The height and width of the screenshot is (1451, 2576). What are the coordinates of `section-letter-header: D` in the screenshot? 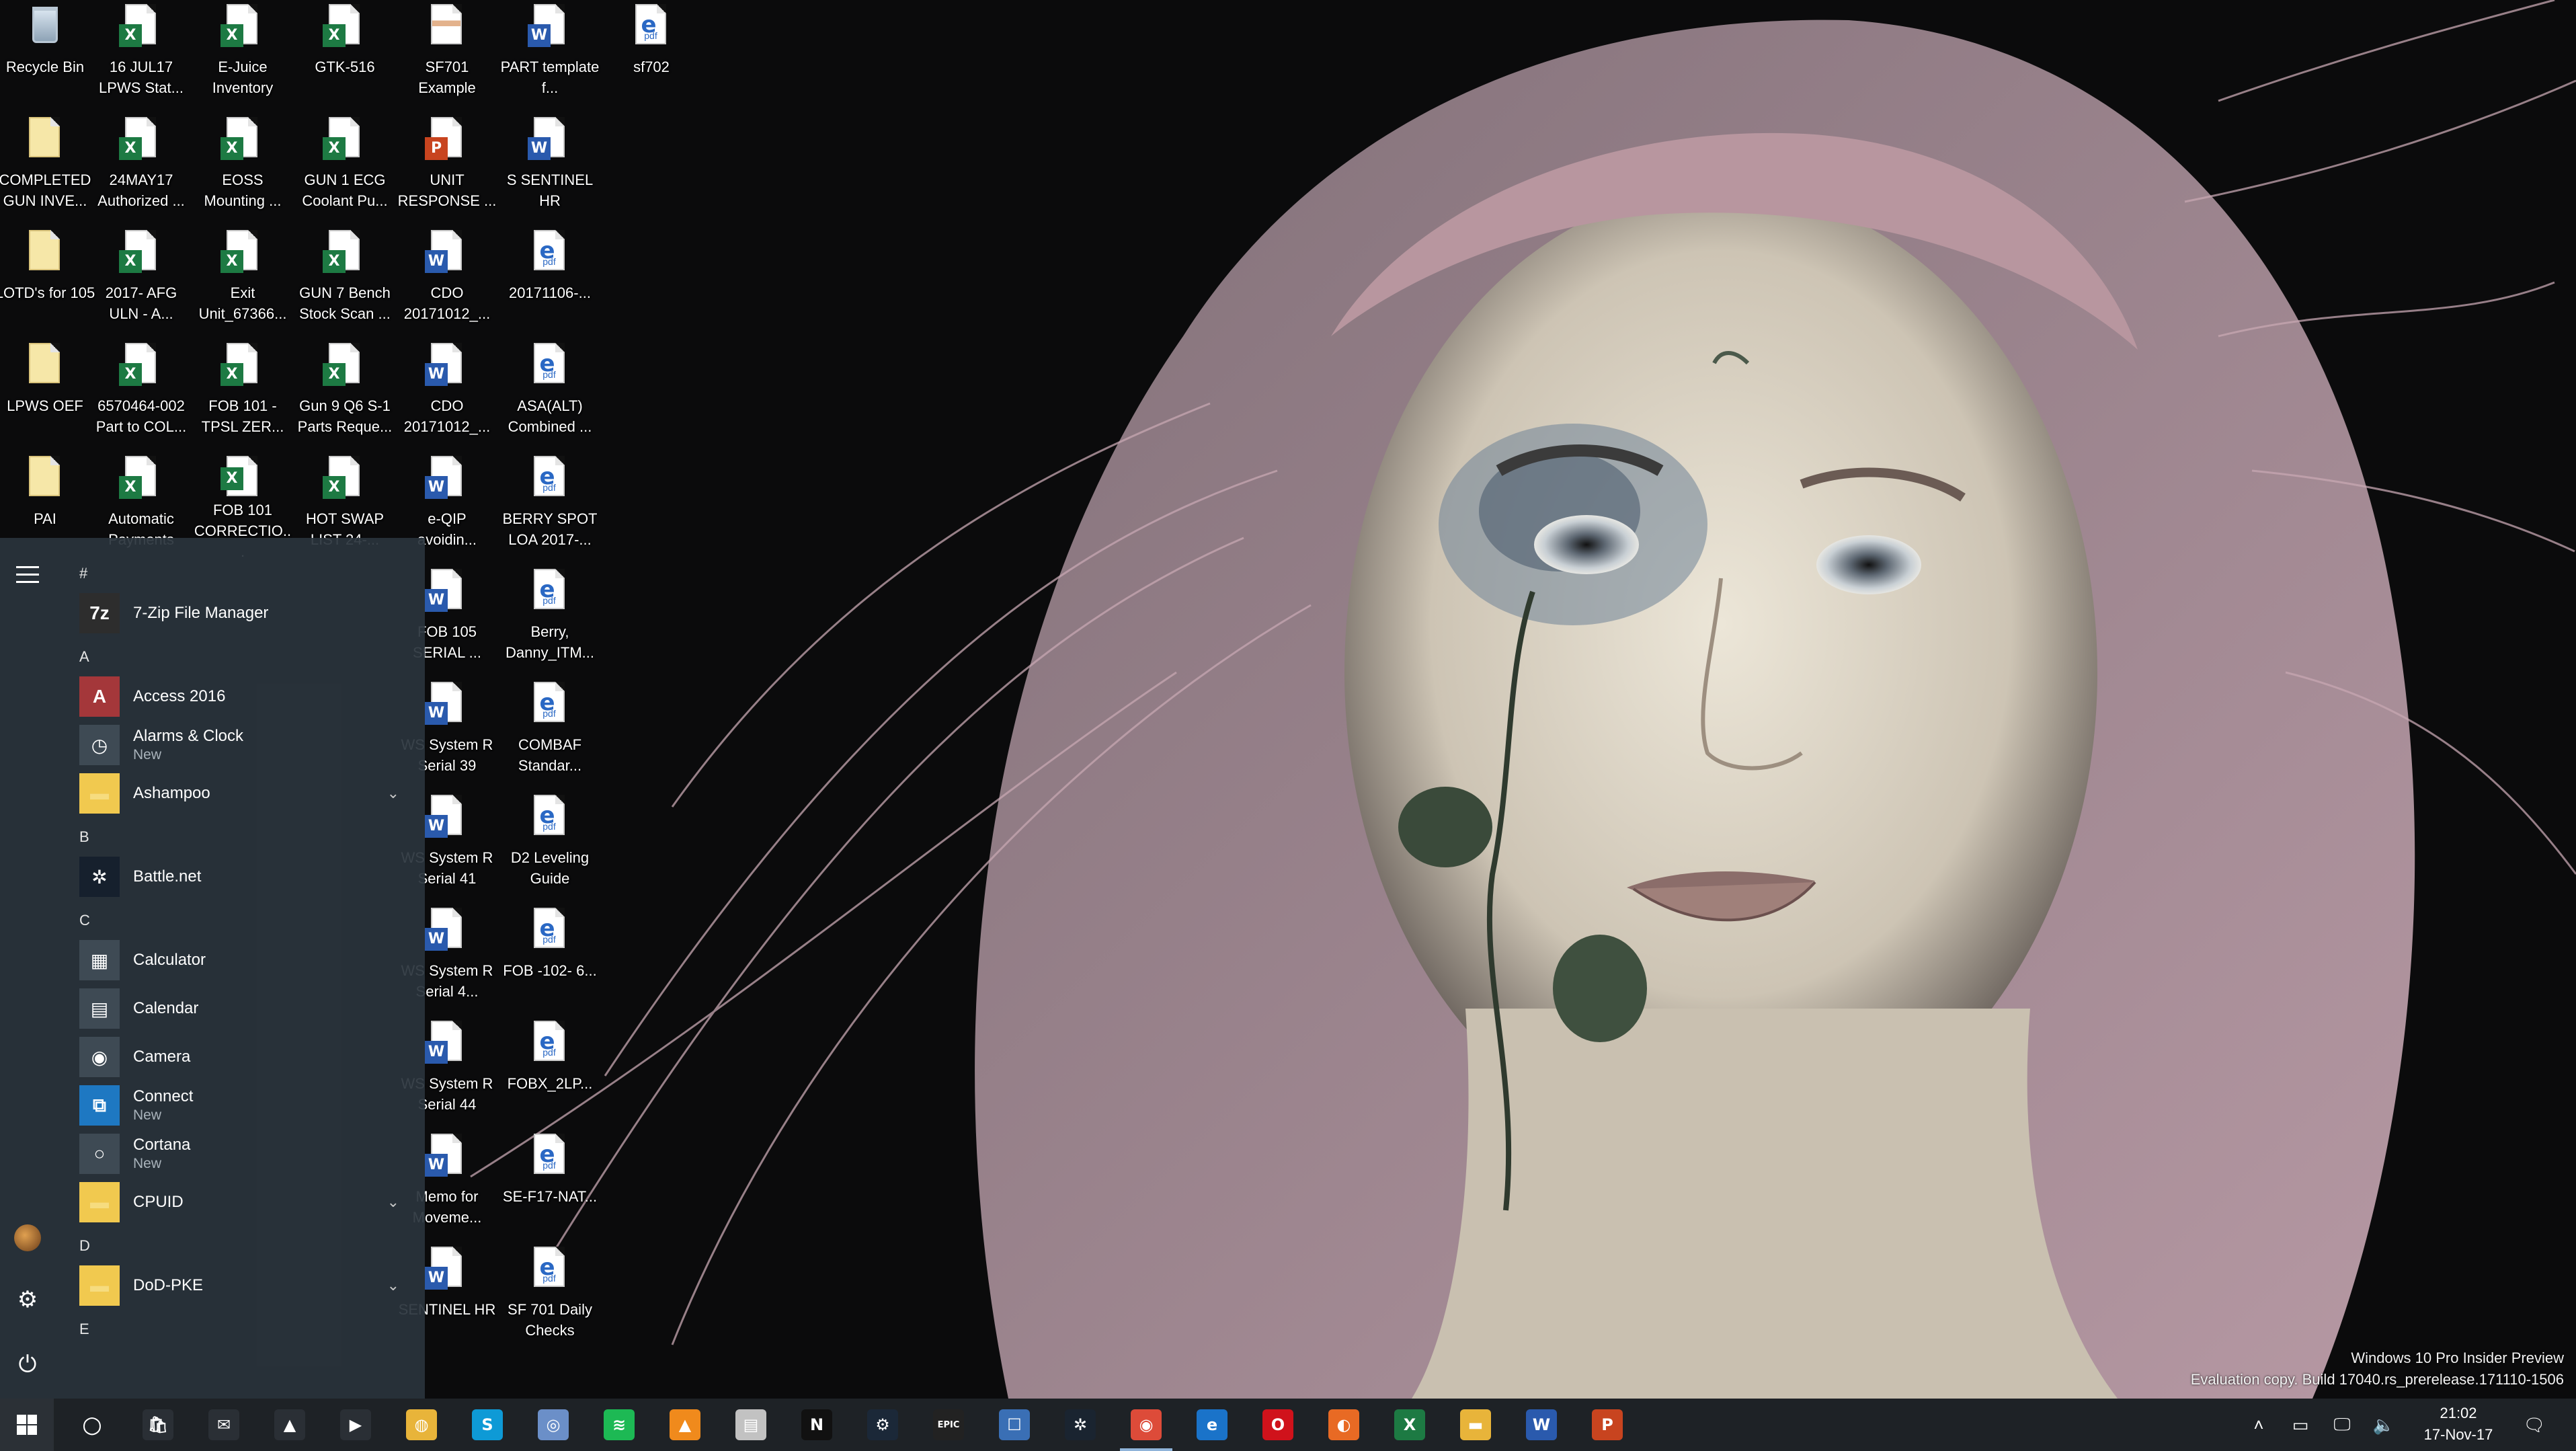 It's located at (84, 1246).